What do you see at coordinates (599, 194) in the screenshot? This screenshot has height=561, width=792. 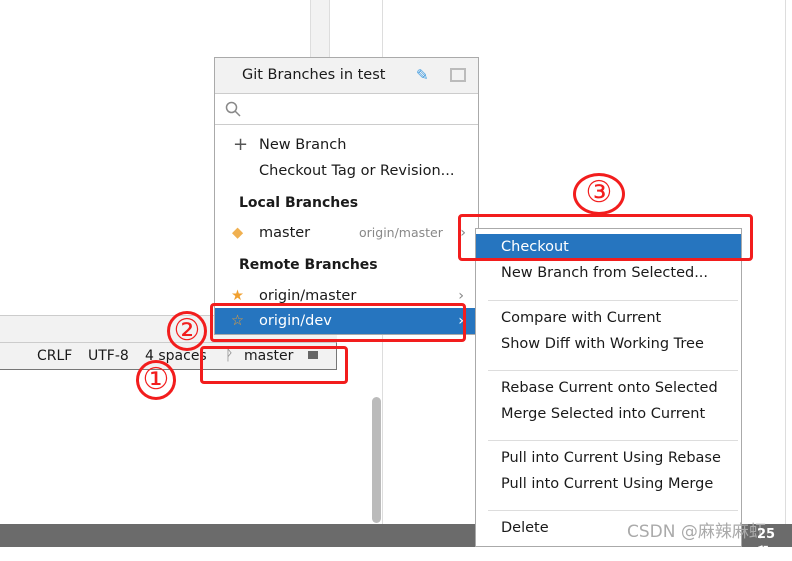 I see `annotation-number-3: ③` at bounding box center [599, 194].